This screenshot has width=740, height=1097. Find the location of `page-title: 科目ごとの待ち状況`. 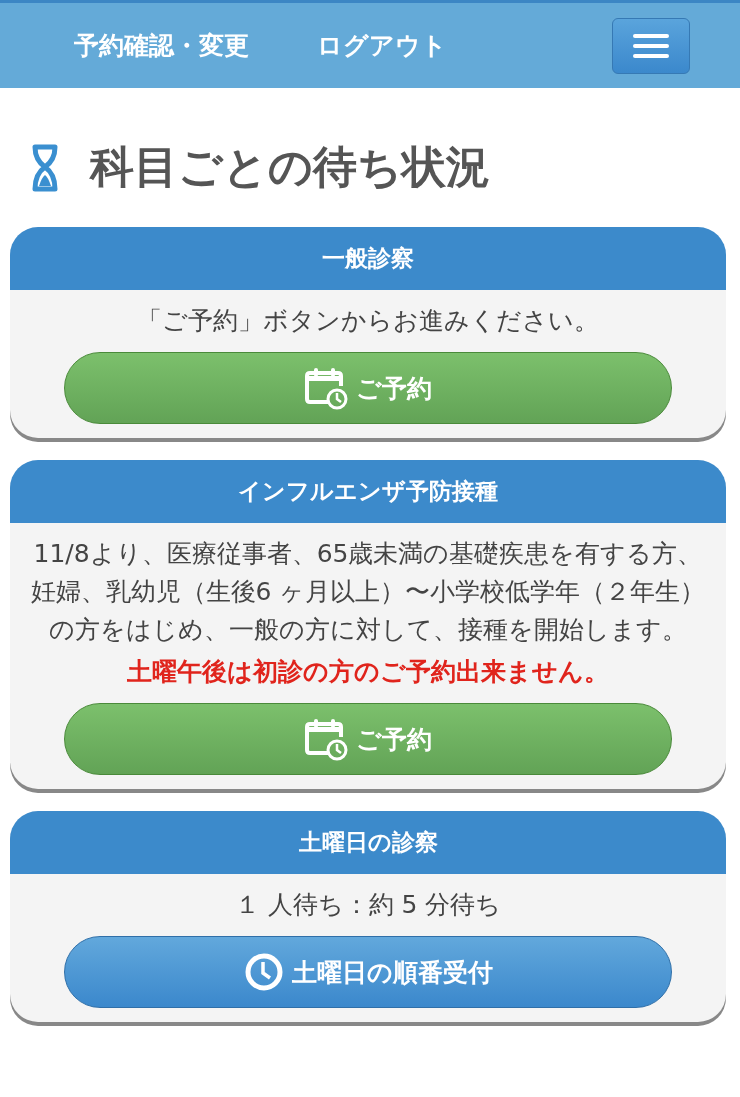

page-title: 科目ごとの待ち状況 is located at coordinates (290, 167).